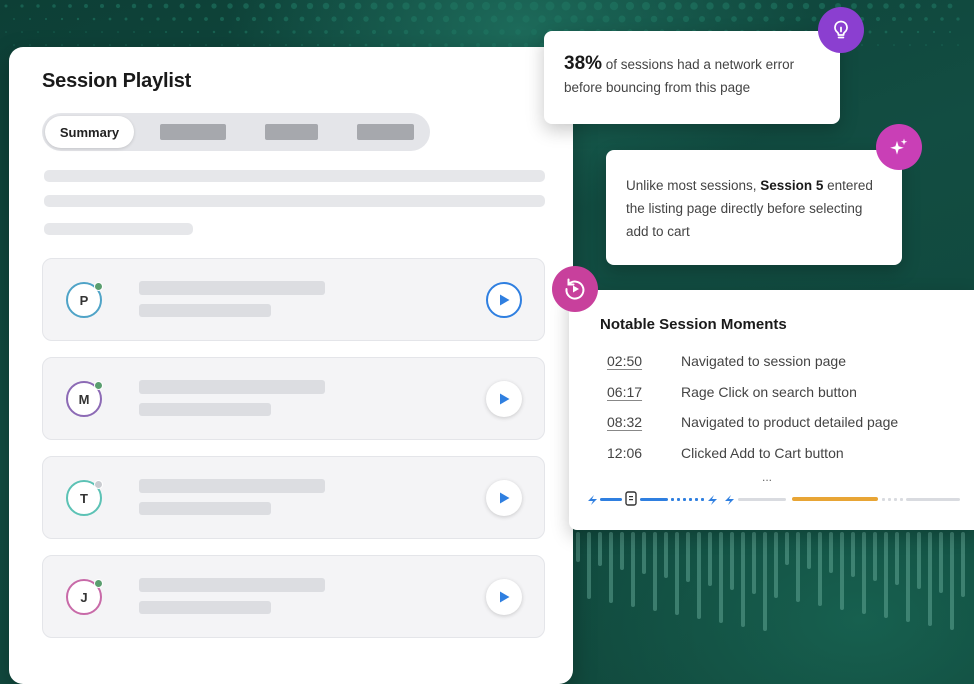 The width and height of the screenshot is (974, 684). I want to click on playlist-title: Session Playlist, so click(117, 81).